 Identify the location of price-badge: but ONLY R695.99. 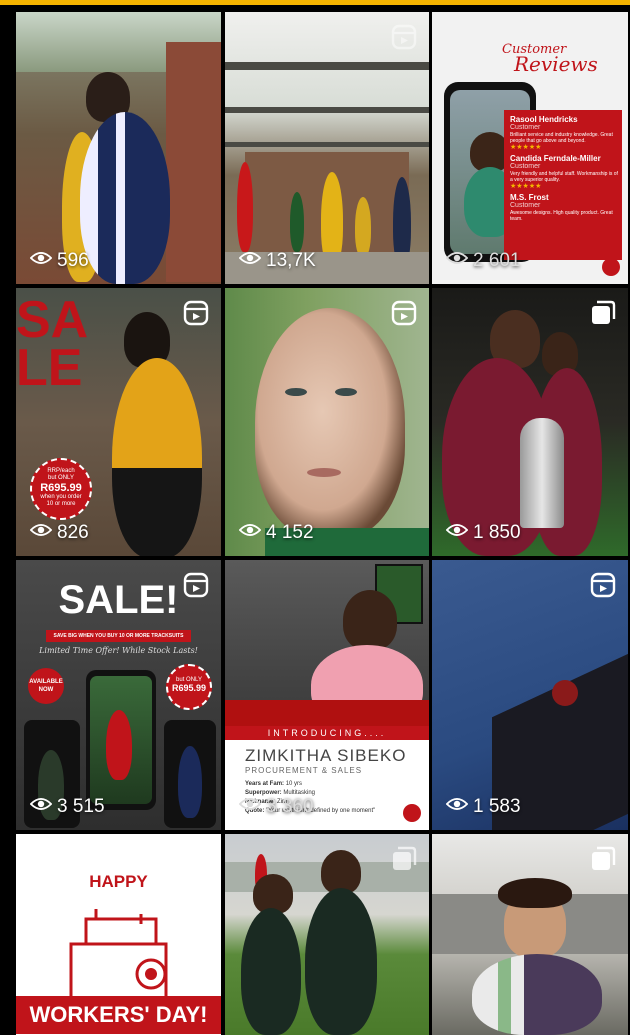
(189, 687).